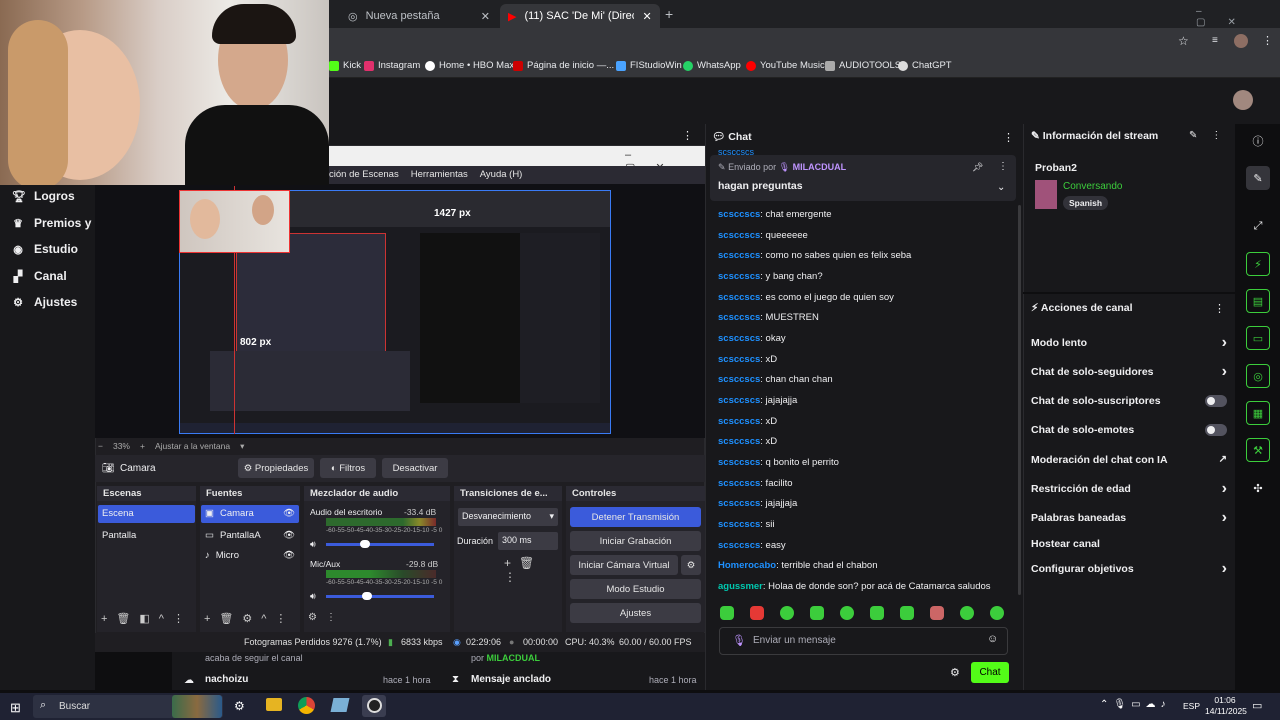 This screenshot has height=720, width=1280. I want to click on channel-action-item: Palabras baneadas ›, so click(1129, 518).